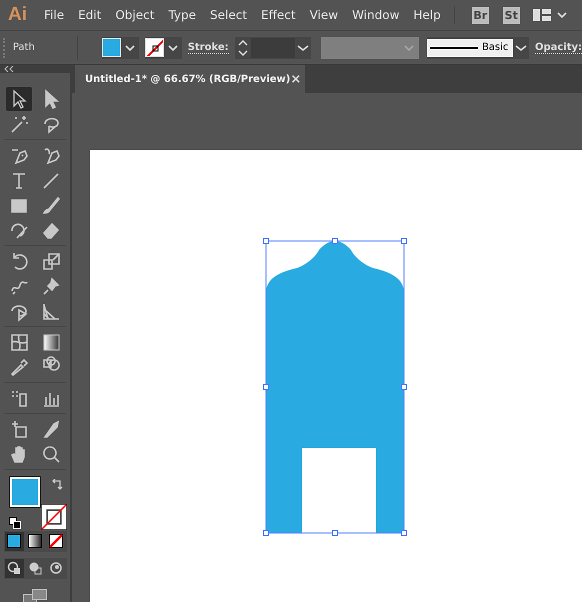 The image size is (582, 602). I want to click on swap-arrows-icon, so click(57, 485).